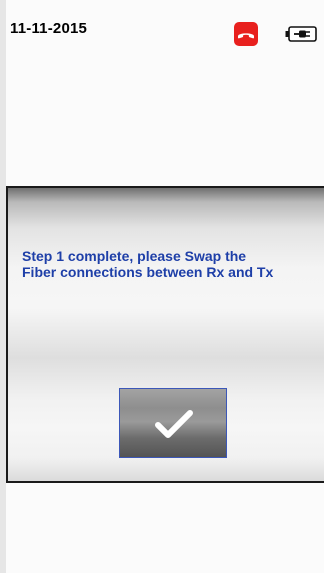 The height and width of the screenshot is (573, 324). What do you see at coordinates (134, 256) in the screenshot?
I see `dialog-message-line1: Step 1 complete, please Swap the` at bounding box center [134, 256].